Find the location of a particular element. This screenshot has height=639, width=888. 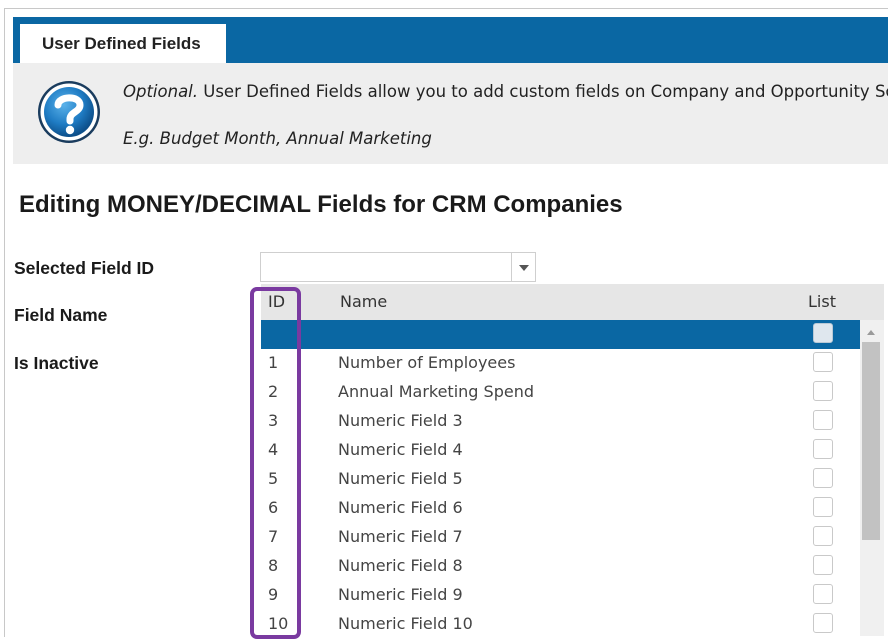

column-header-list: List is located at coordinates (822, 301).